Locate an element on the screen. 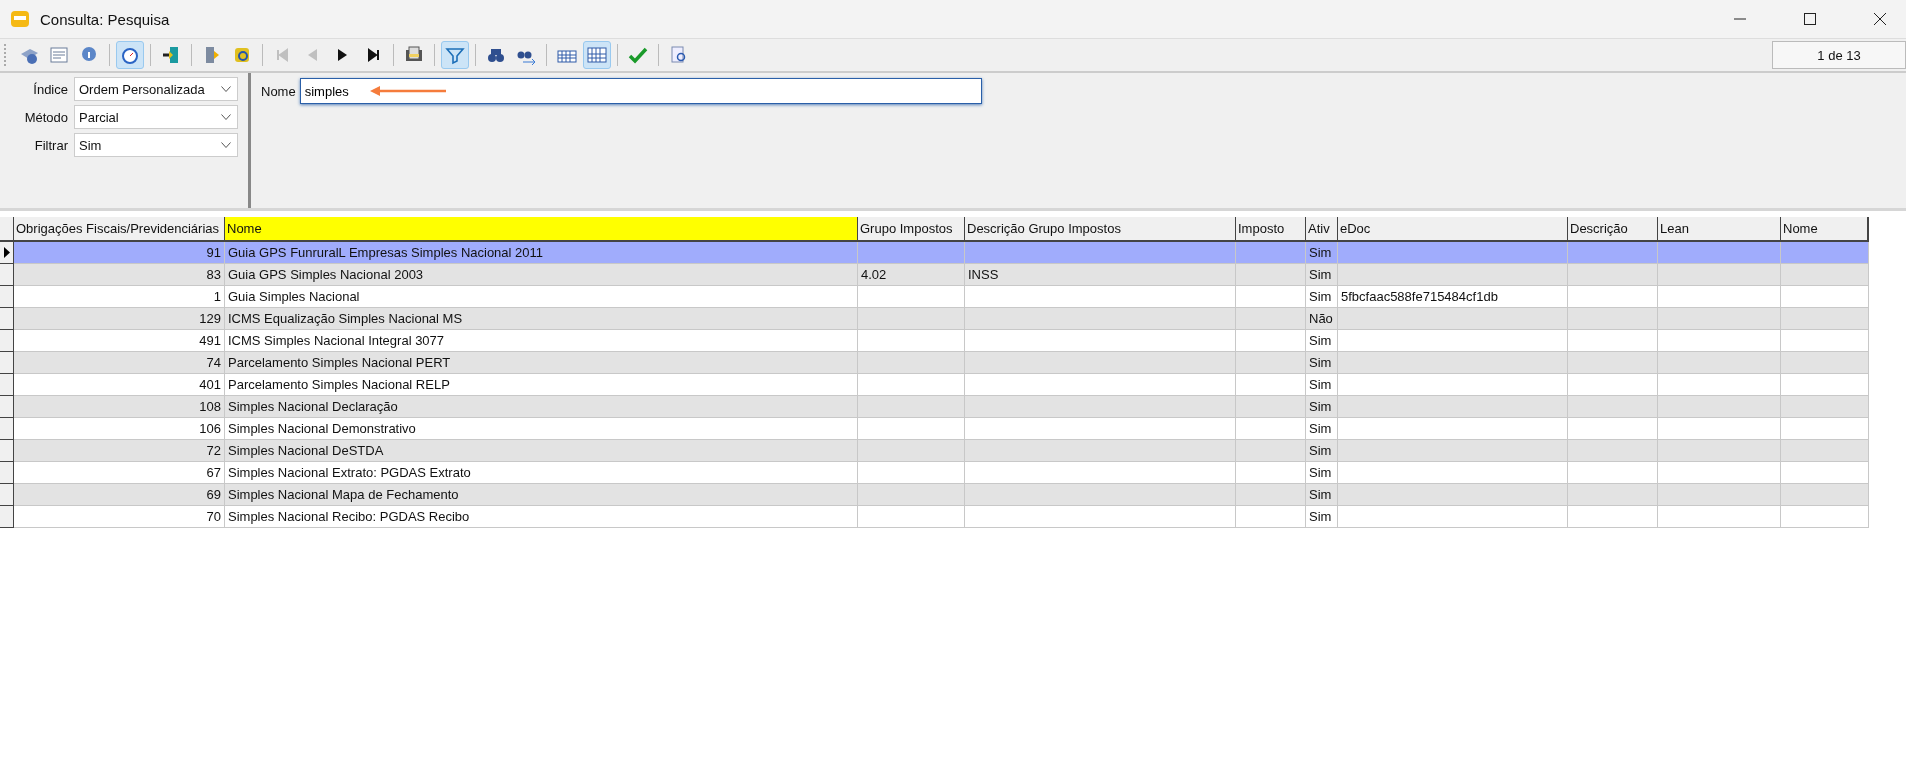 The image size is (1906, 779). table-cell is located at coordinates (1271, 517).